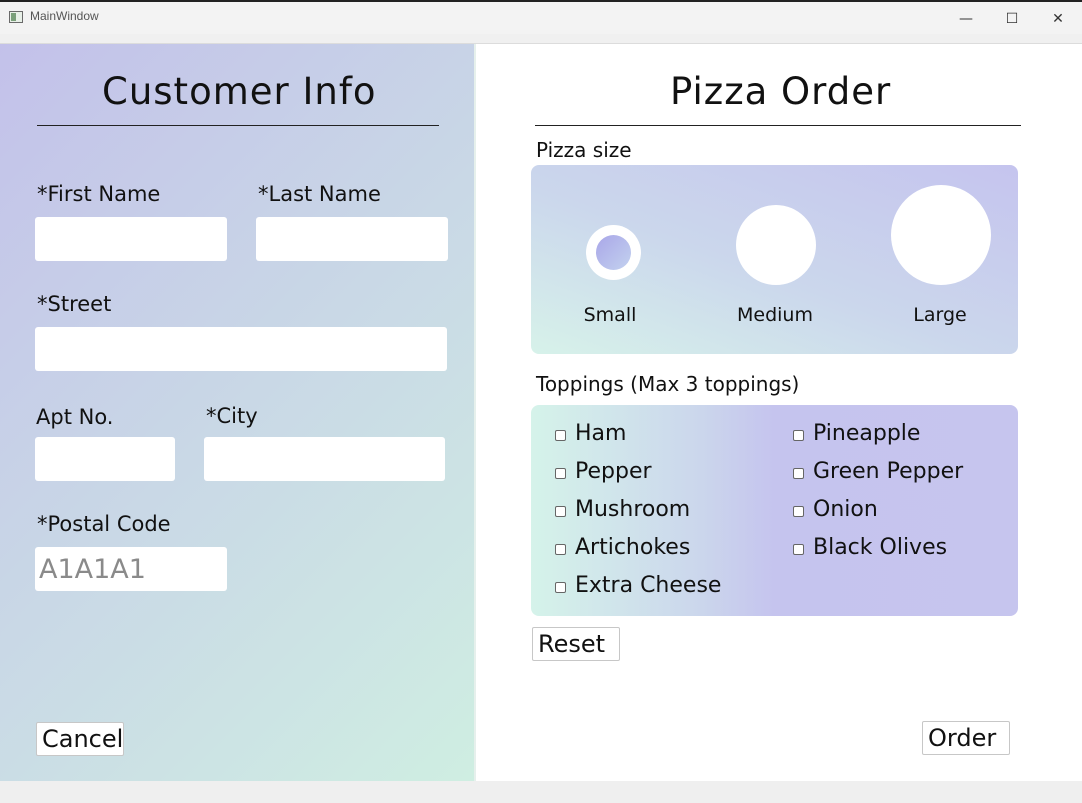 This screenshot has height=803, width=1082. Describe the element at coordinates (75, 417) in the screenshot. I see `apt-no-label: Apt No.` at that location.